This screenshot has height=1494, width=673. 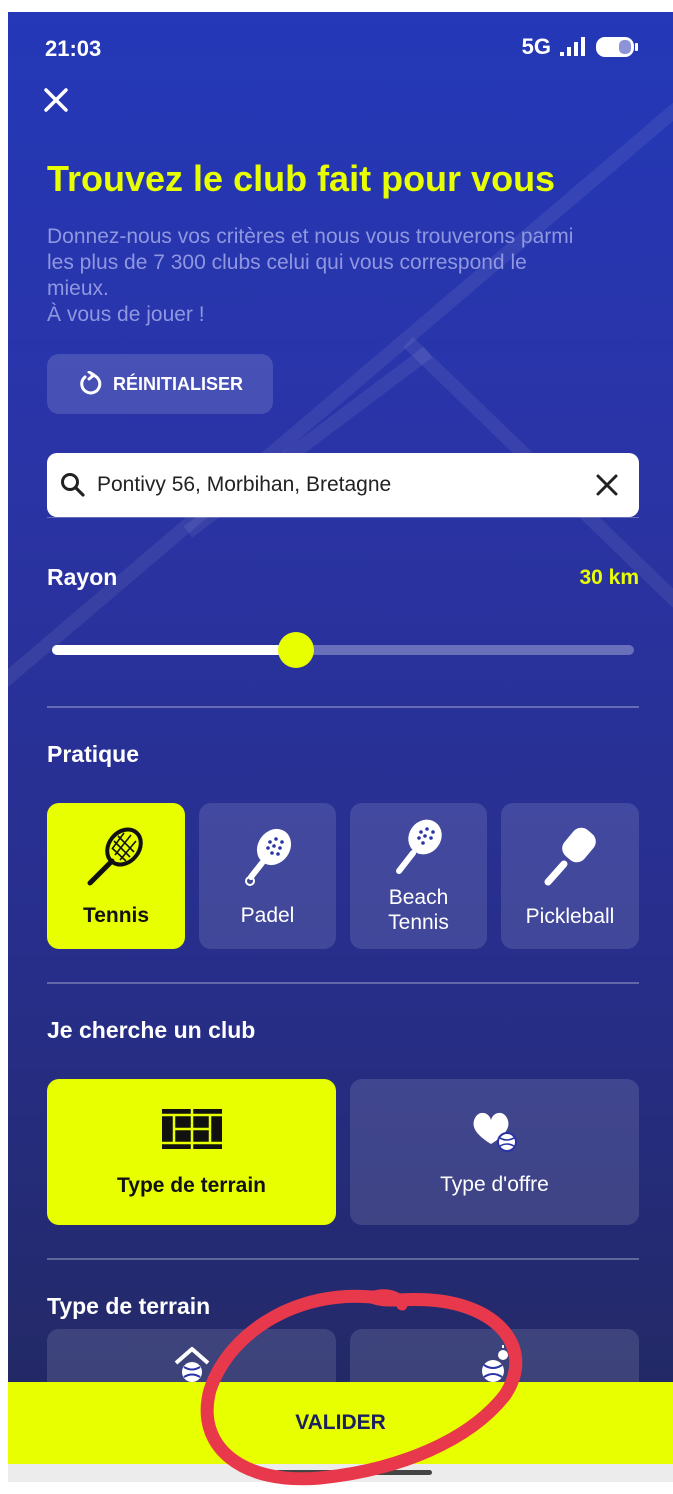 I want to click on practice-beach-tennis-label: Beach Tennis, so click(x=418, y=910).